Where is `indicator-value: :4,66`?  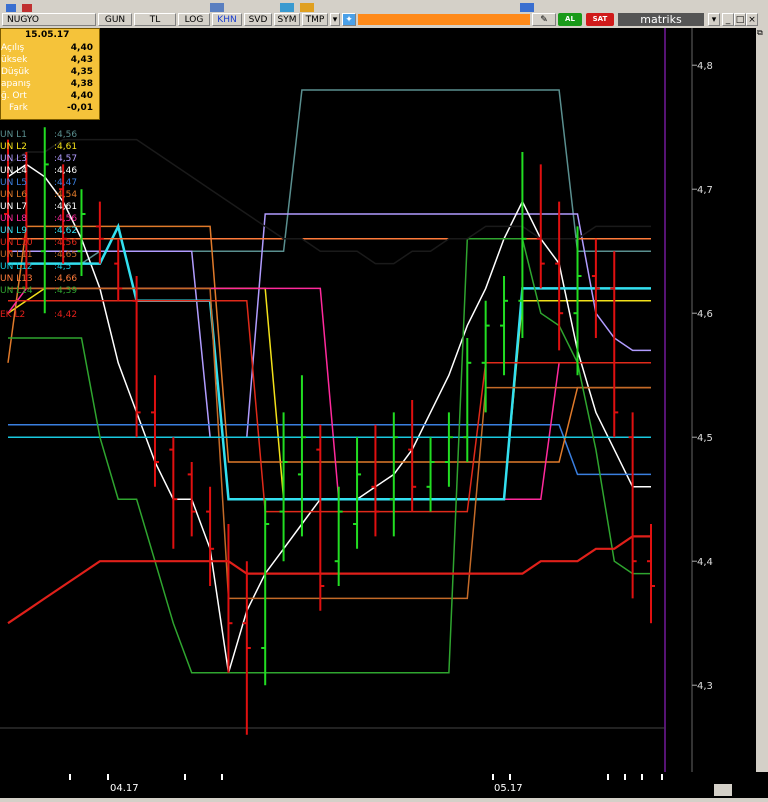
indicator-value: :4,66 is located at coordinates (66, 279).